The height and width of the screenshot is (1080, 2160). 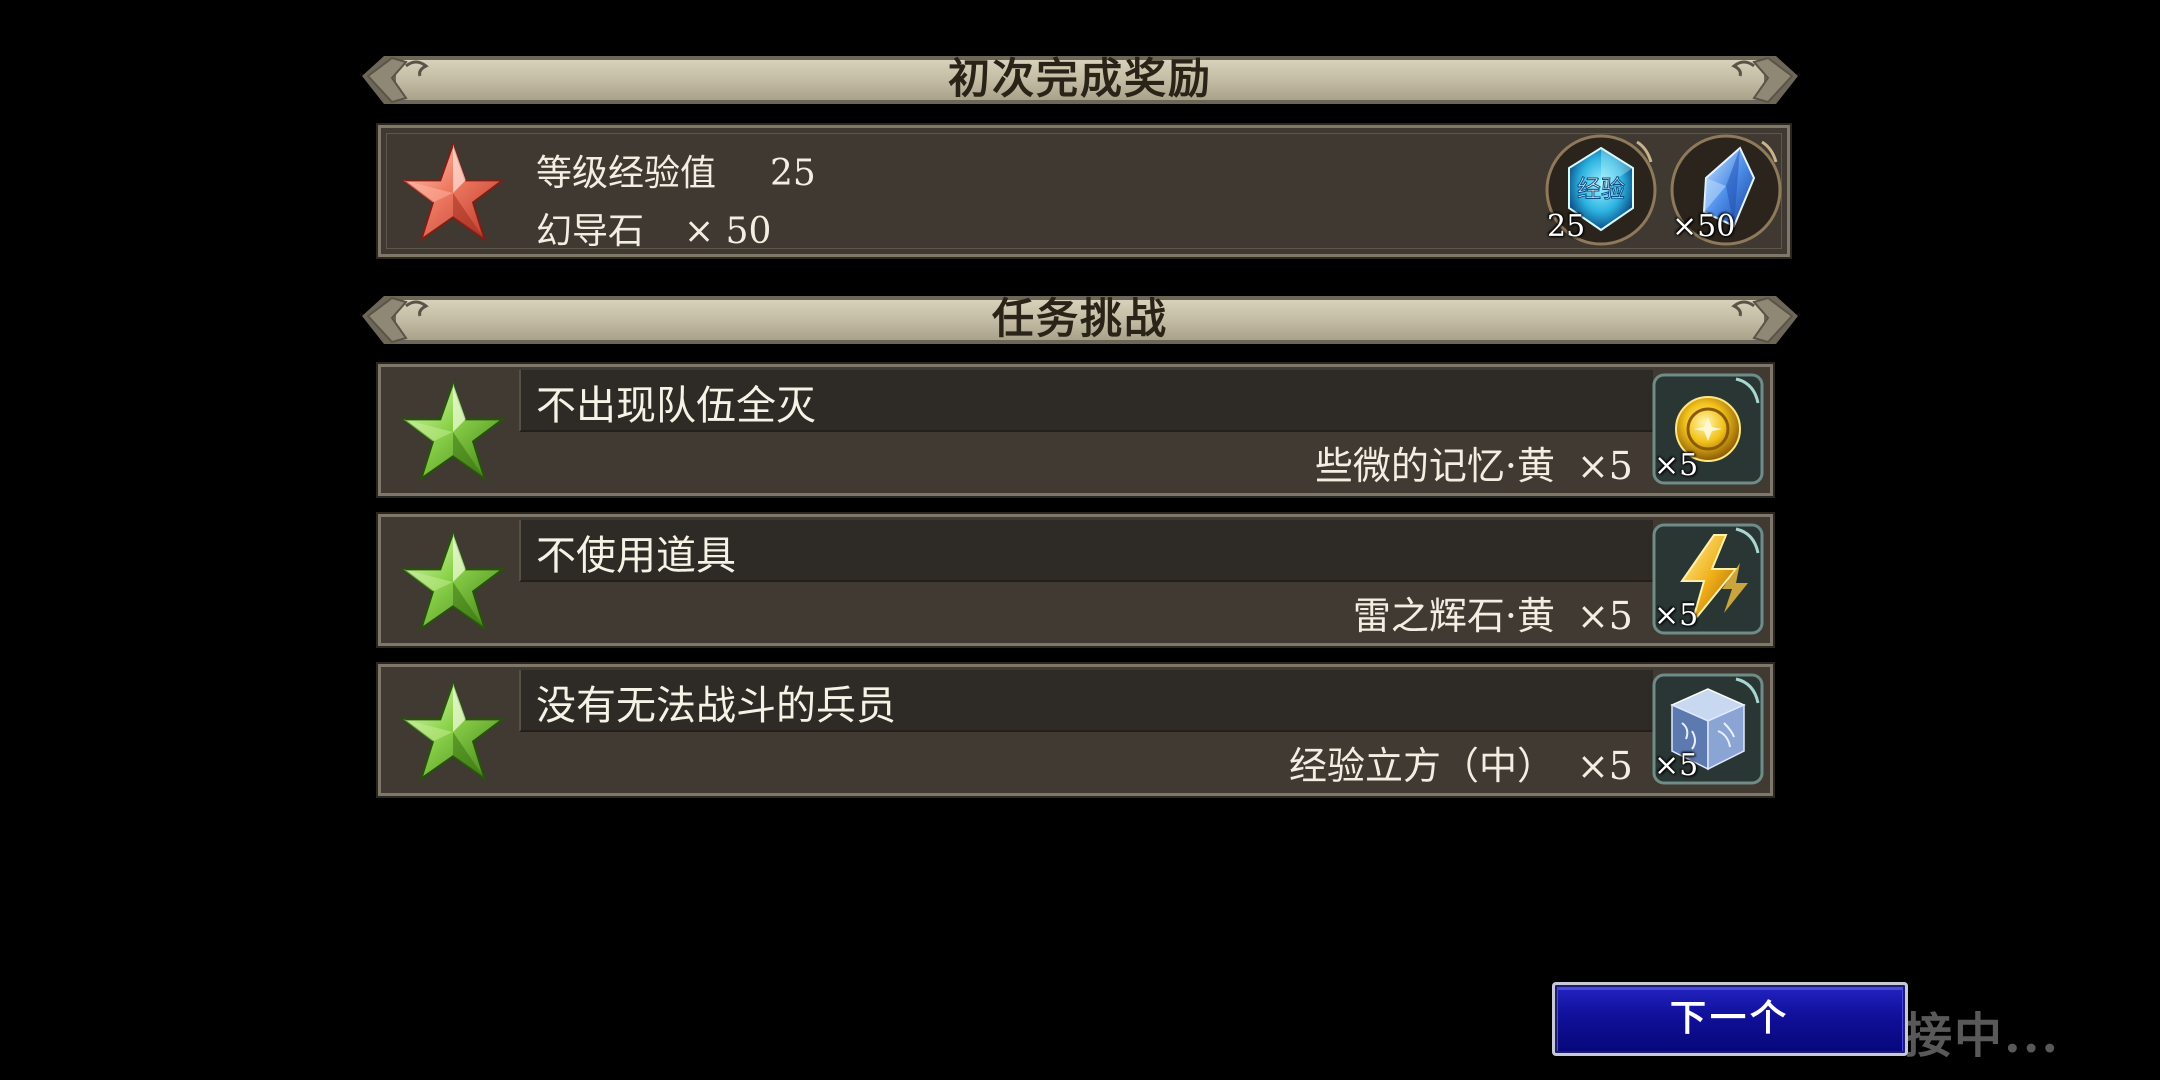 What do you see at coordinates (1708, 429) in the screenshot?
I see `yellow-memory-orb-icon: ×5` at bounding box center [1708, 429].